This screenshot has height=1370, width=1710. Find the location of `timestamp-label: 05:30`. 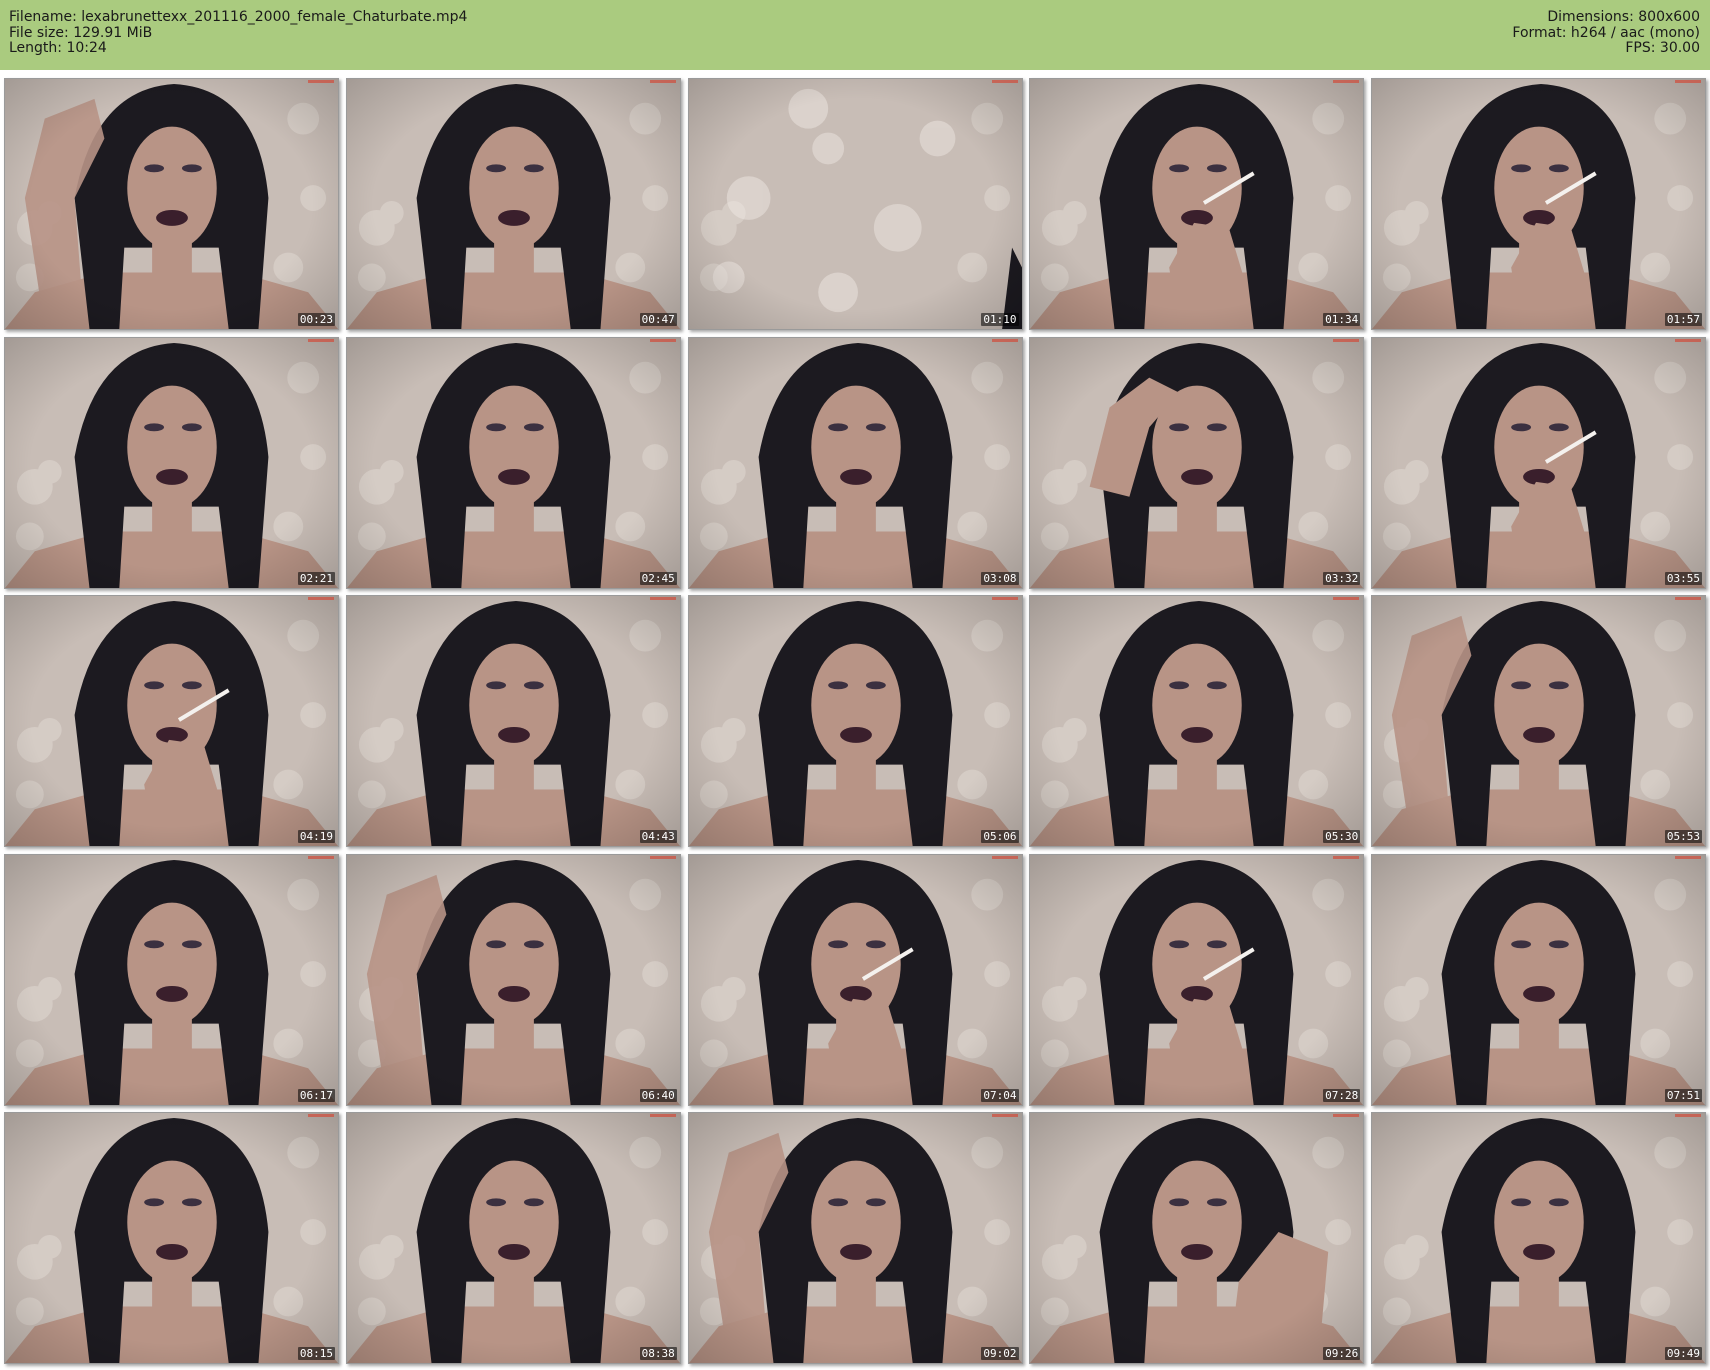

timestamp-label: 05:30 is located at coordinates (1342, 836).